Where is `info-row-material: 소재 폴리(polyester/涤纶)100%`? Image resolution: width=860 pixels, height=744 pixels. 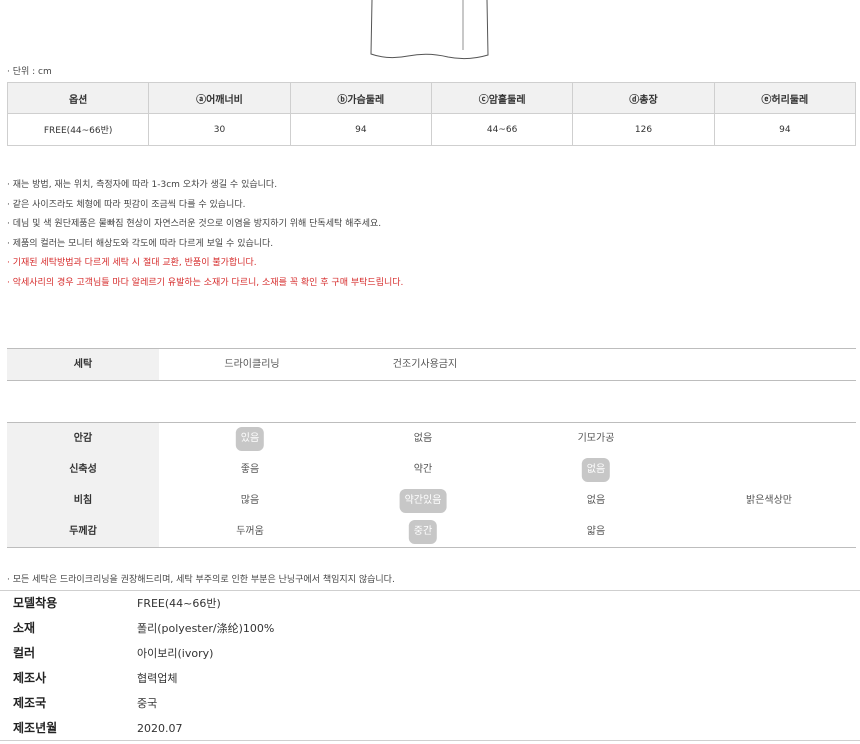
info-row-material: 소재 폴리(polyester/涤纶)100% is located at coordinates (430, 628).